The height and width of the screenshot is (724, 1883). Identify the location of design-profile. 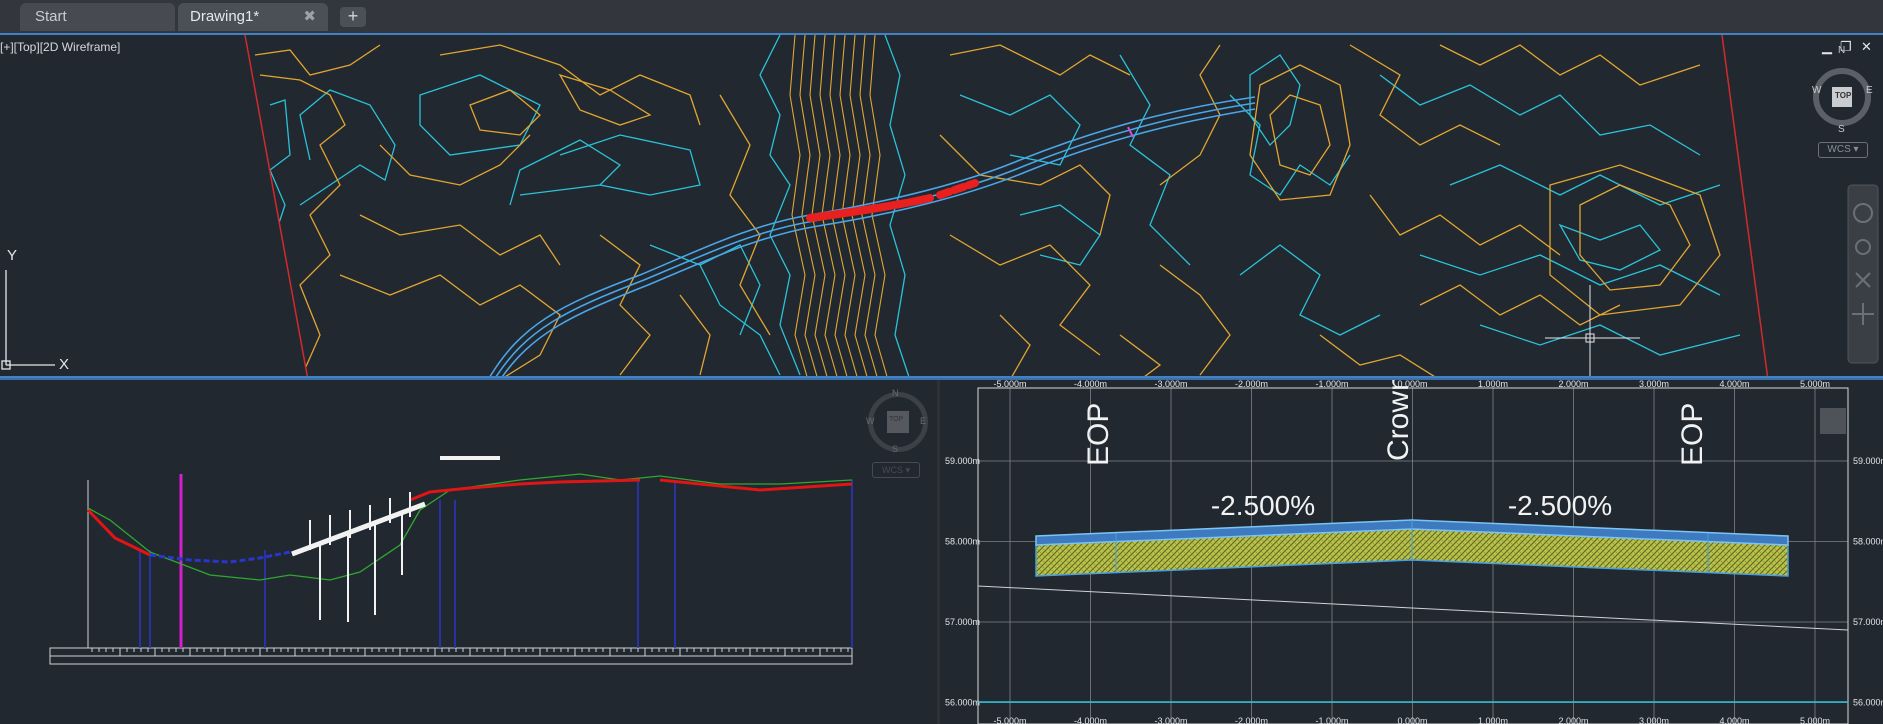
(469, 517).